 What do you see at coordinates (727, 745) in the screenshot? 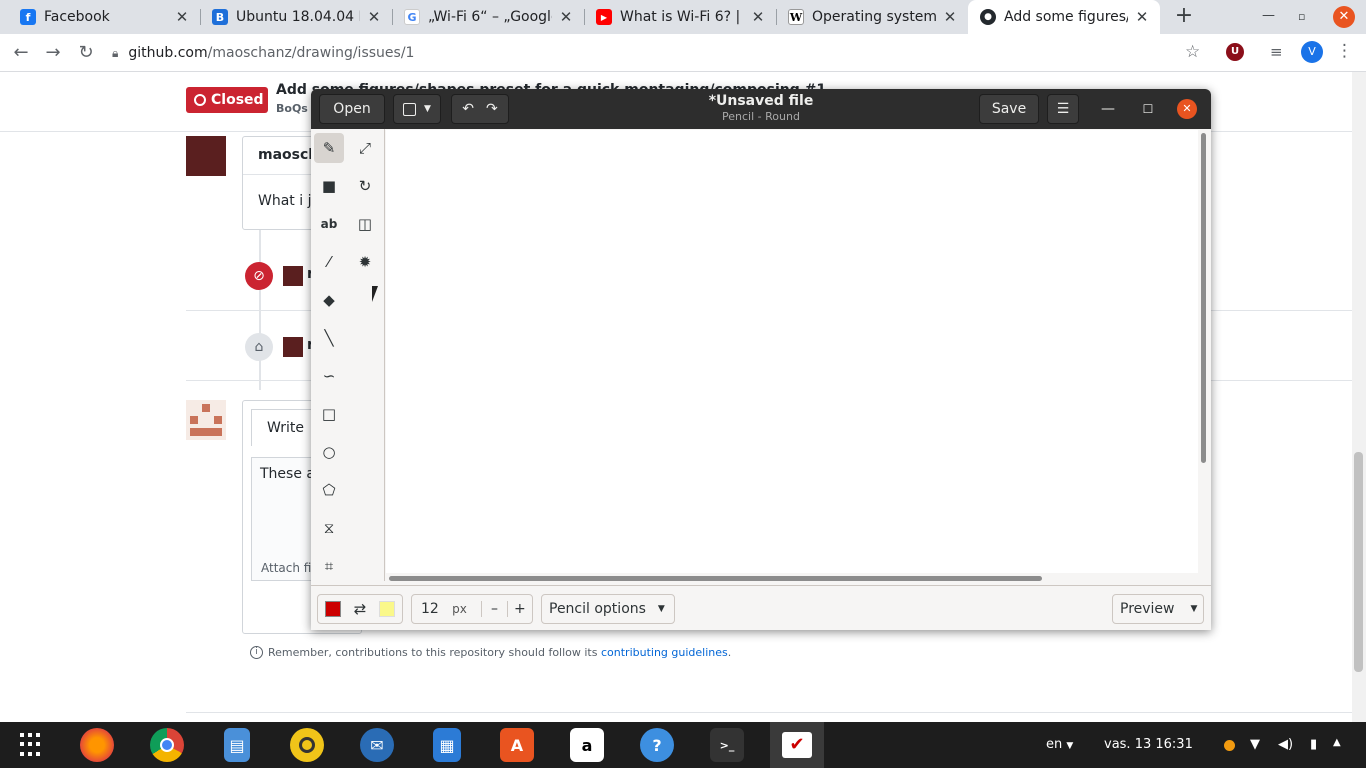
I see `terminal-icon: >_` at bounding box center [727, 745].